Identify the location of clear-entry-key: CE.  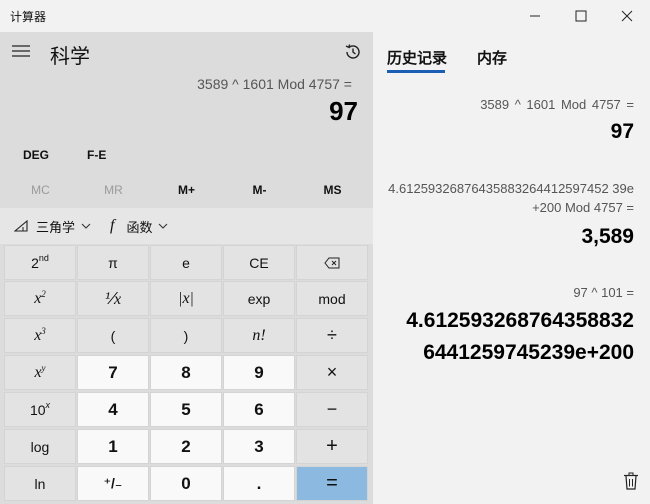
(259, 262).